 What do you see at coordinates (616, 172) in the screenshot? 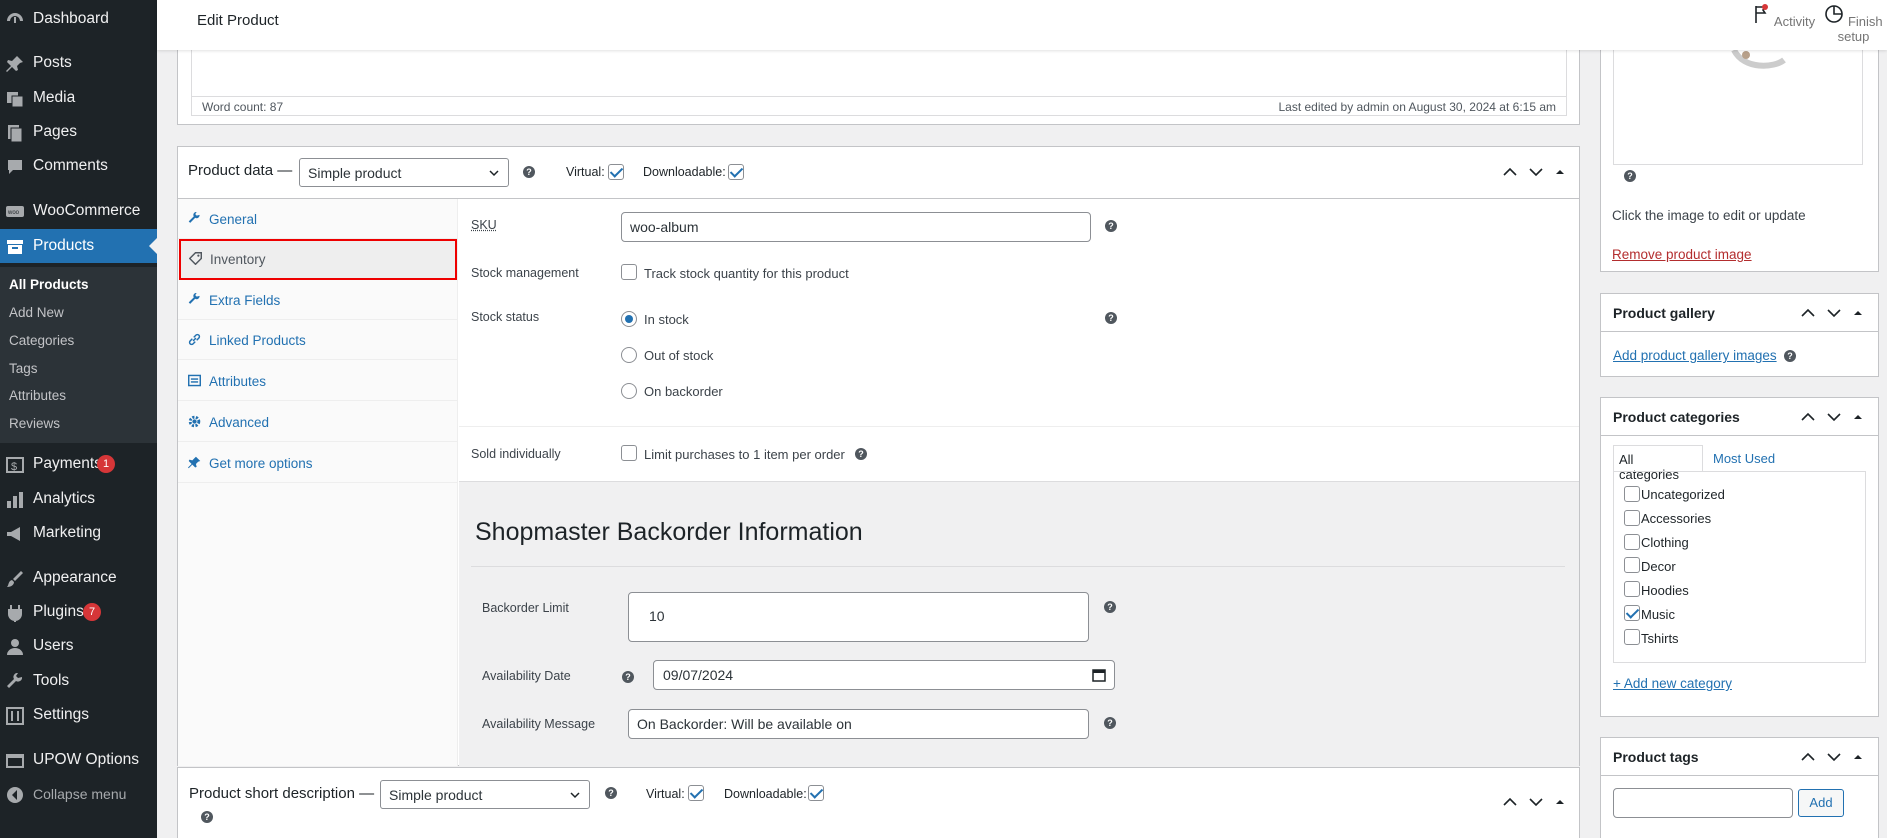
I see `virtual-checkbox` at bounding box center [616, 172].